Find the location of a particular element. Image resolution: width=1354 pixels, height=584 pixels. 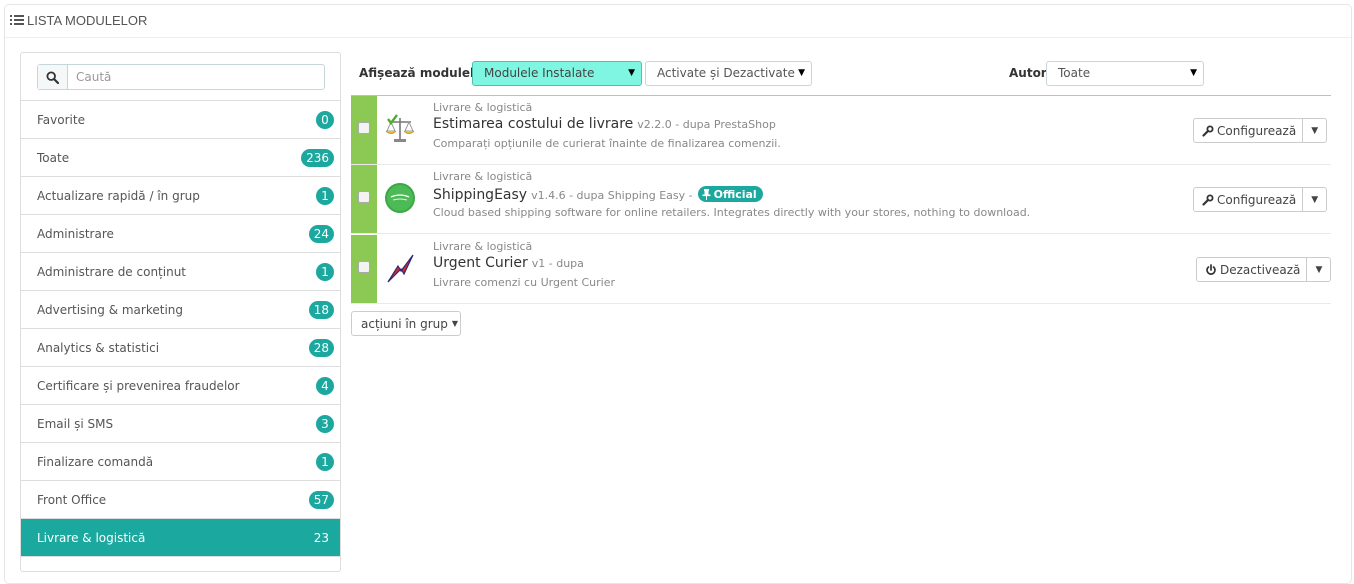

sidebar-category-item: Finalizare comandă 1 is located at coordinates (180, 462).